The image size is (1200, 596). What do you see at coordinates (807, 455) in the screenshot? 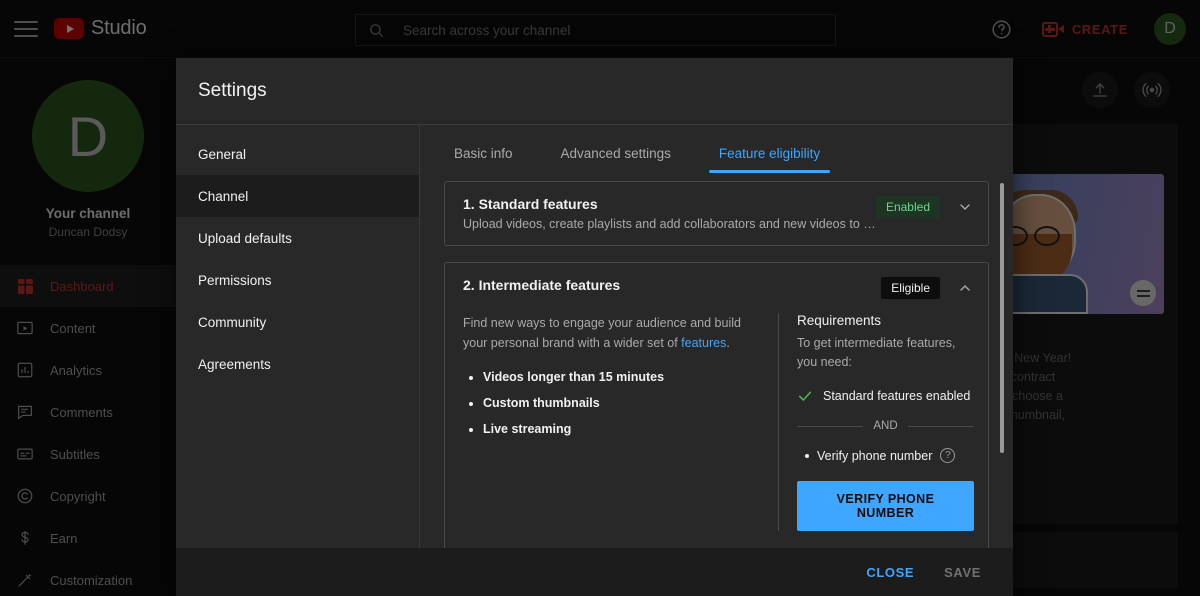
I see `bullet-dot-icon` at bounding box center [807, 455].